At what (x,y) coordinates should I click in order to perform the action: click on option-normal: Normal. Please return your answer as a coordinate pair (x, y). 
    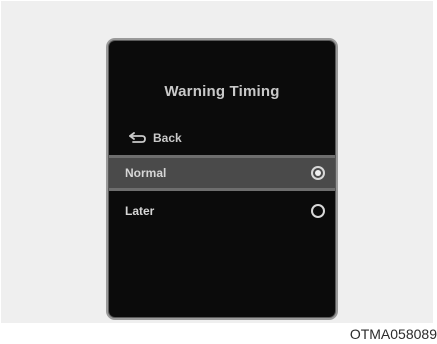
    Looking at the image, I should click on (222, 173).